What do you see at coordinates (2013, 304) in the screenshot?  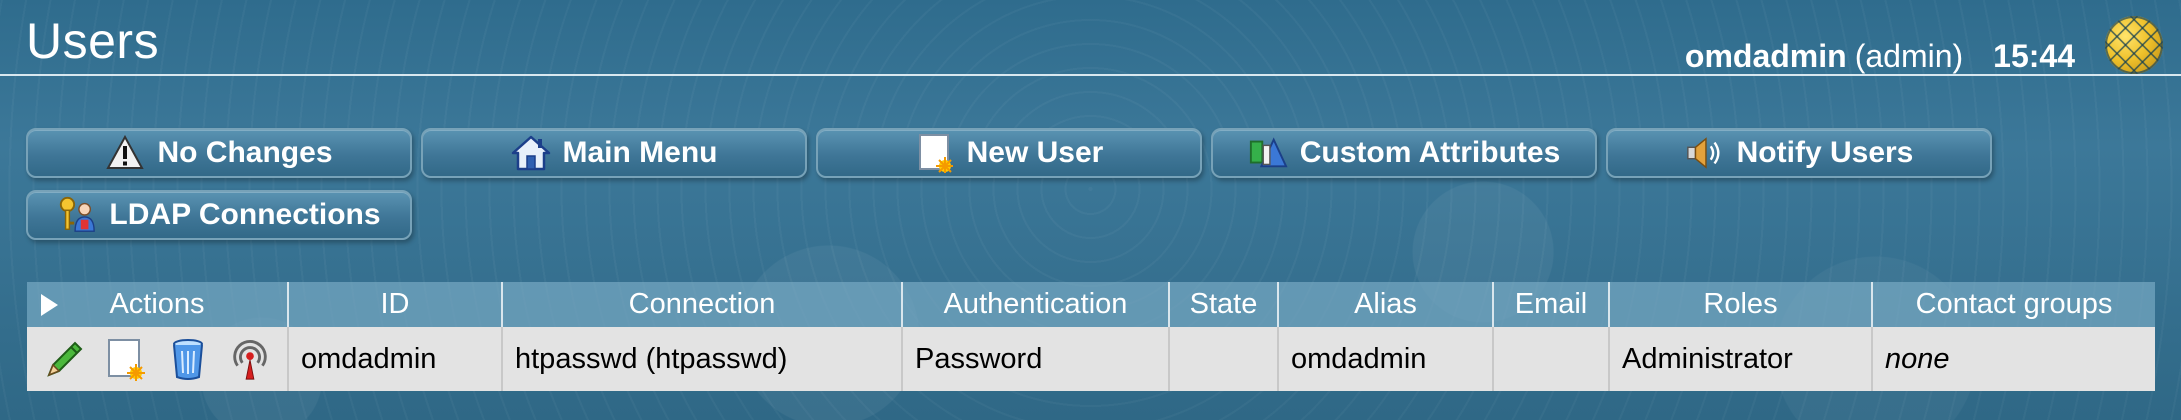 I see `column-header-contact-groups: Contact groups` at bounding box center [2013, 304].